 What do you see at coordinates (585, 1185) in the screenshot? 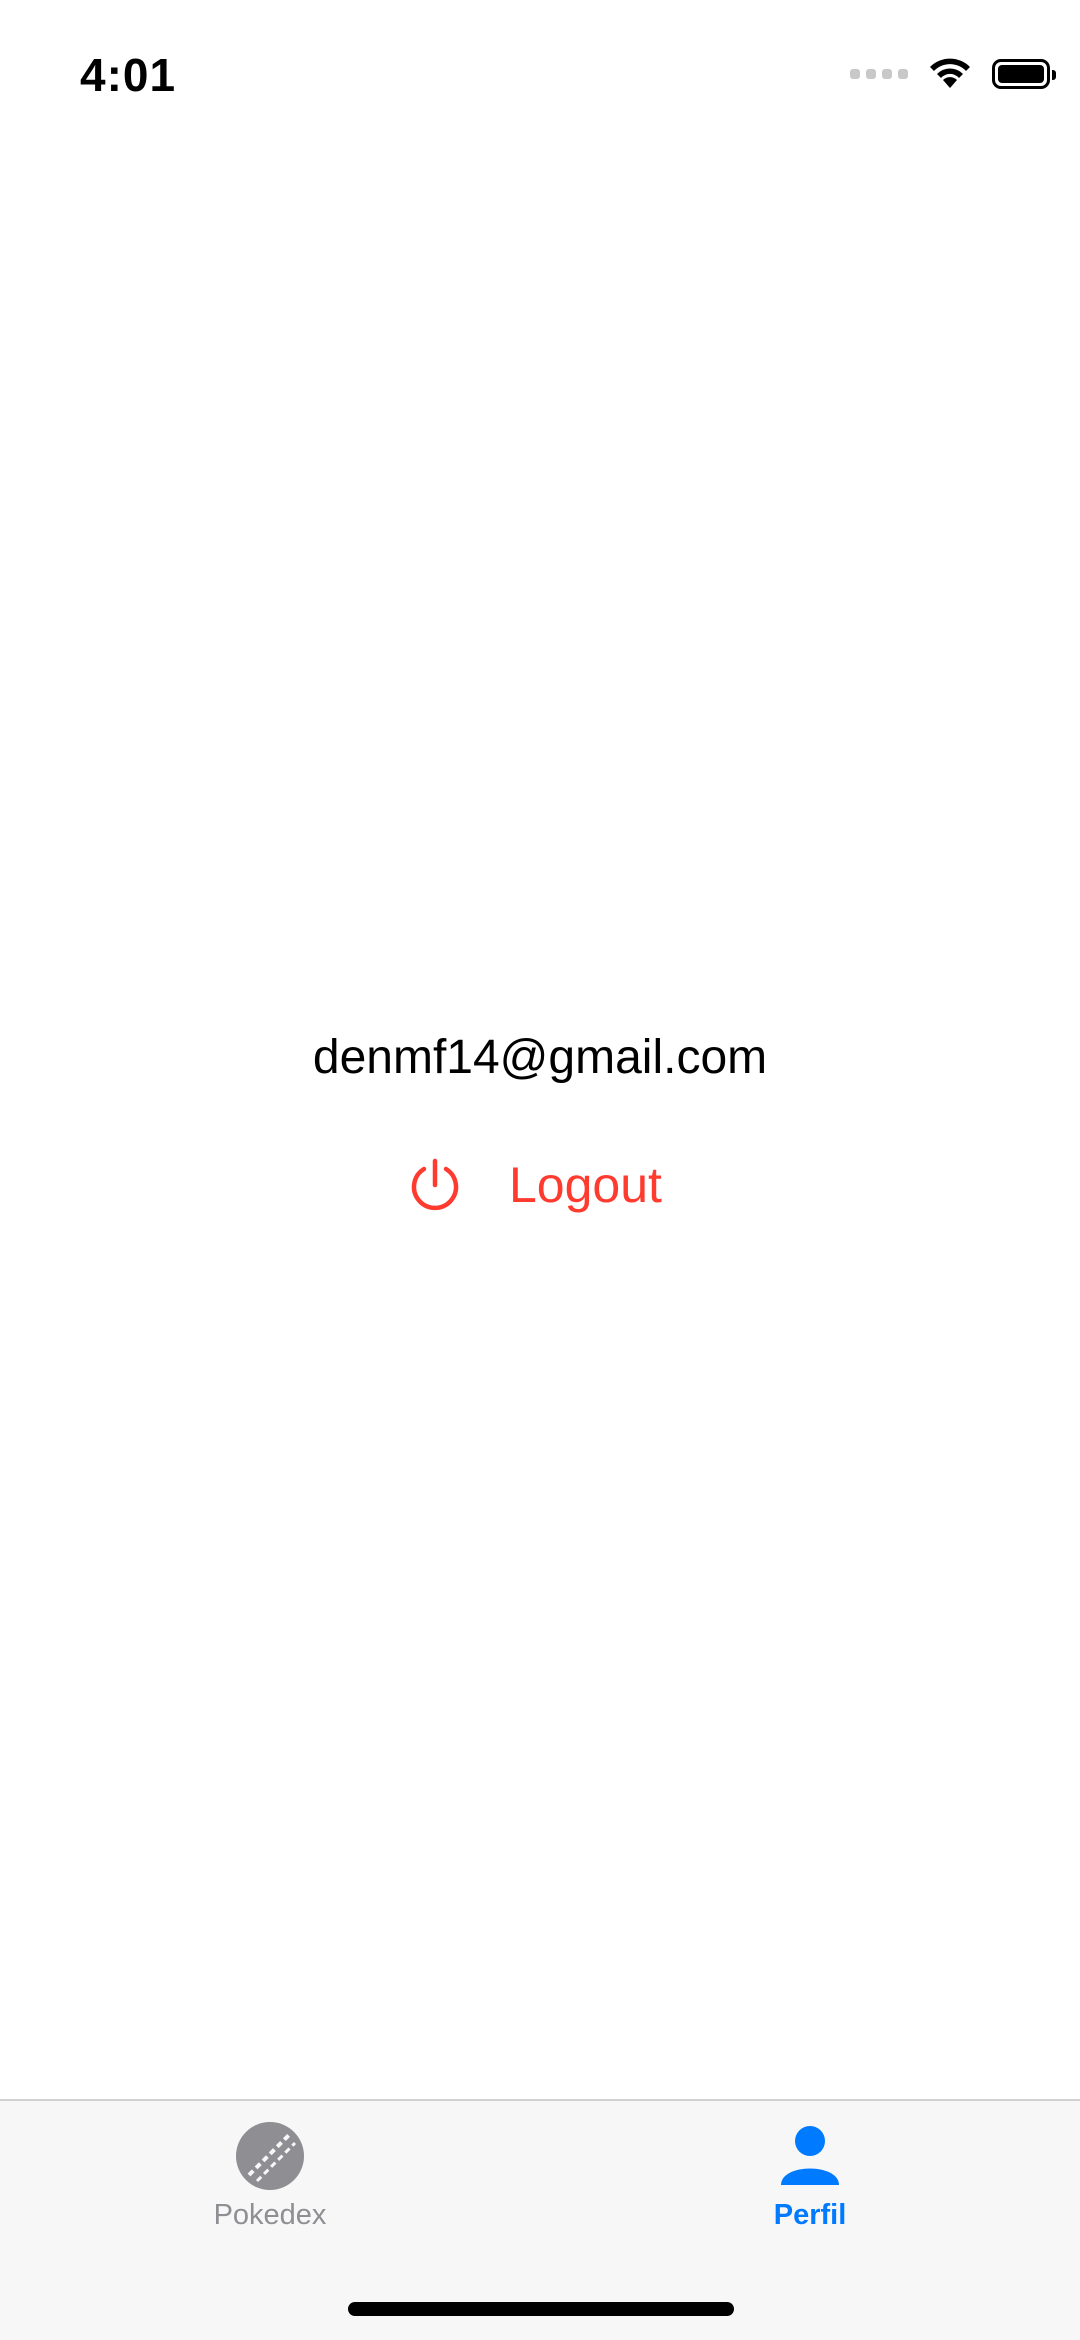
I see `logout-label: Logout` at bounding box center [585, 1185].